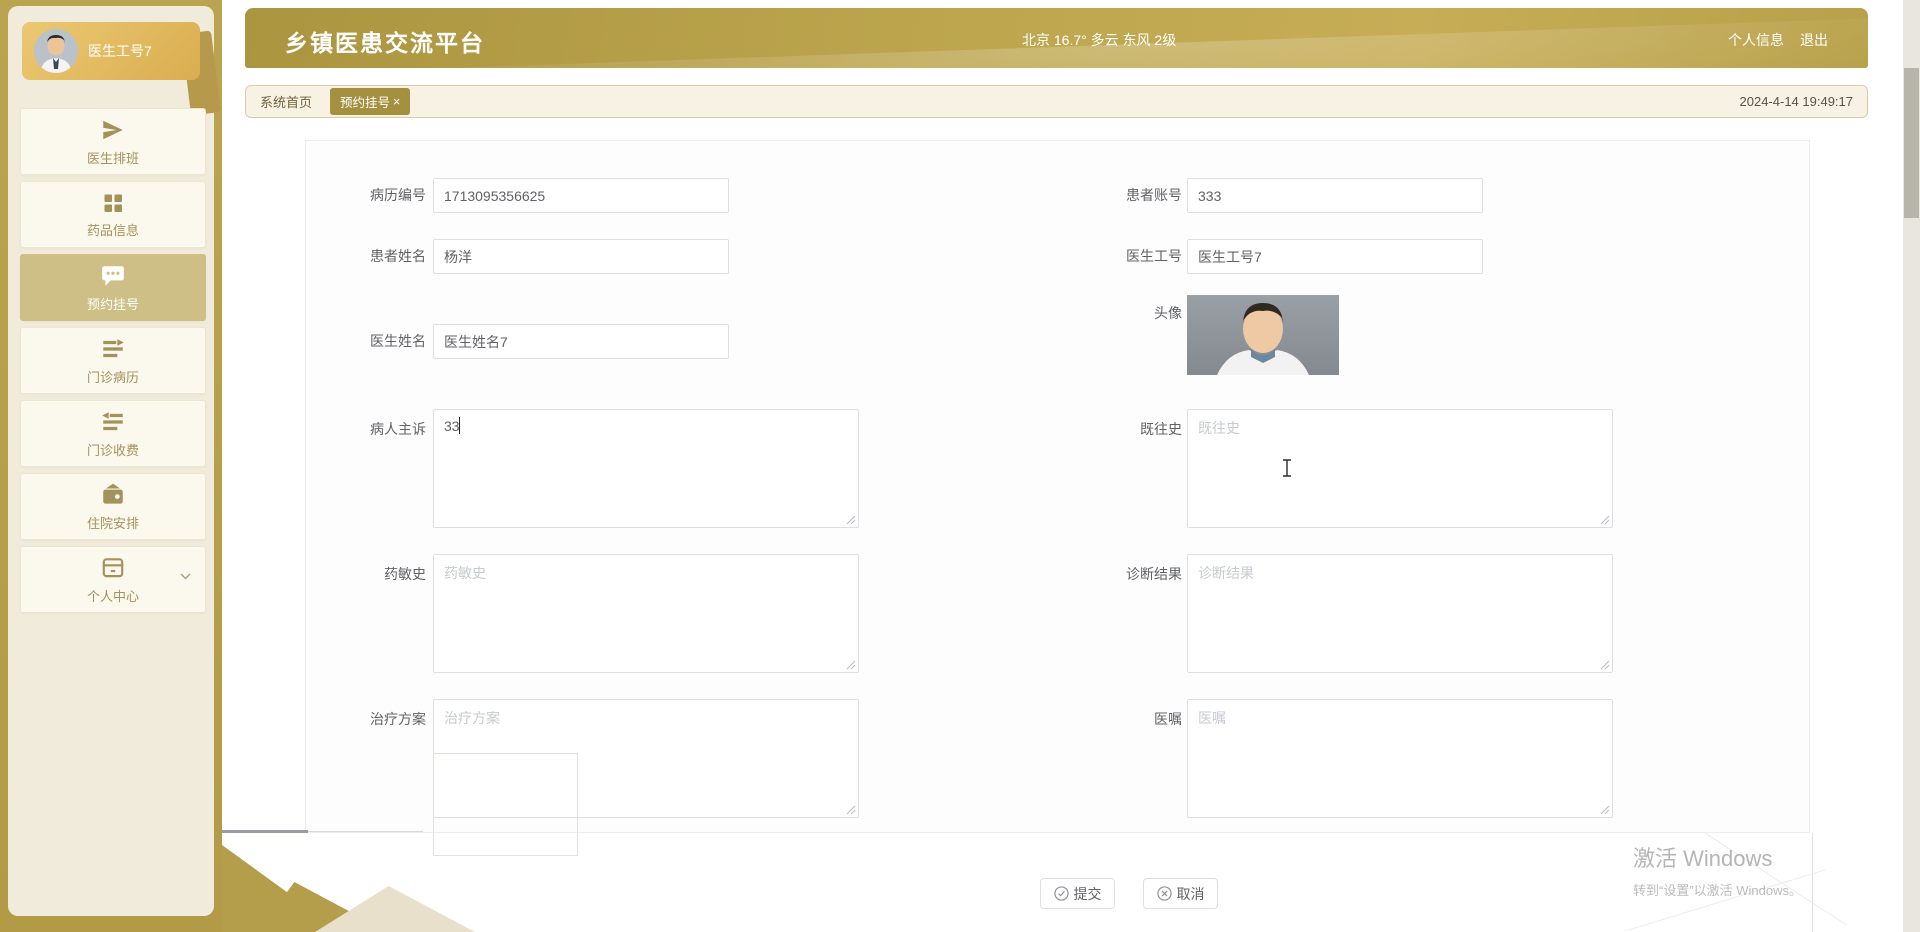  What do you see at coordinates (398, 195) in the screenshot?
I see `record-no-label: 病历编号` at bounding box center [398, 195].